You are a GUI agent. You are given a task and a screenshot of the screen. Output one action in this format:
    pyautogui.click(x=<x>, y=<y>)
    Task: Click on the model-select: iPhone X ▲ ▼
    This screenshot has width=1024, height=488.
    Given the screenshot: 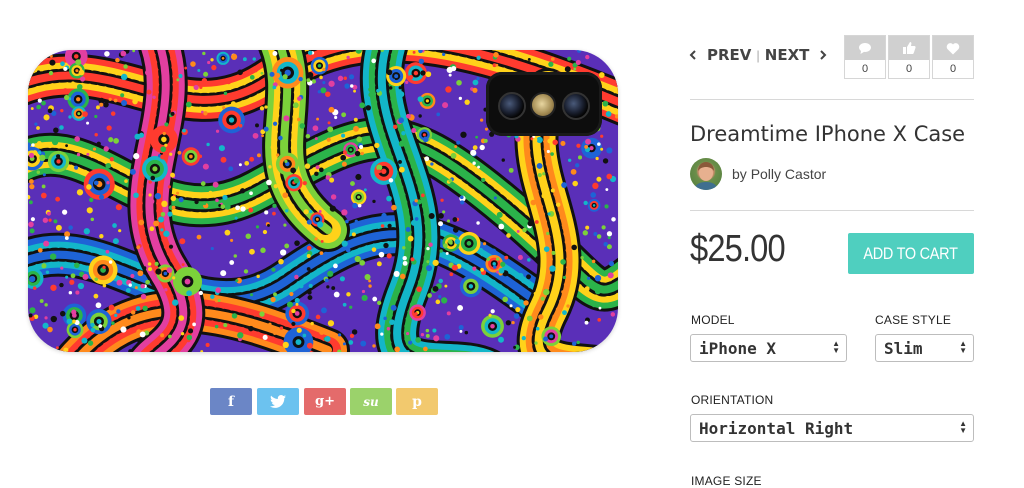 What is the action you would take?
    pyautogui.click(x=768, y=348)
    